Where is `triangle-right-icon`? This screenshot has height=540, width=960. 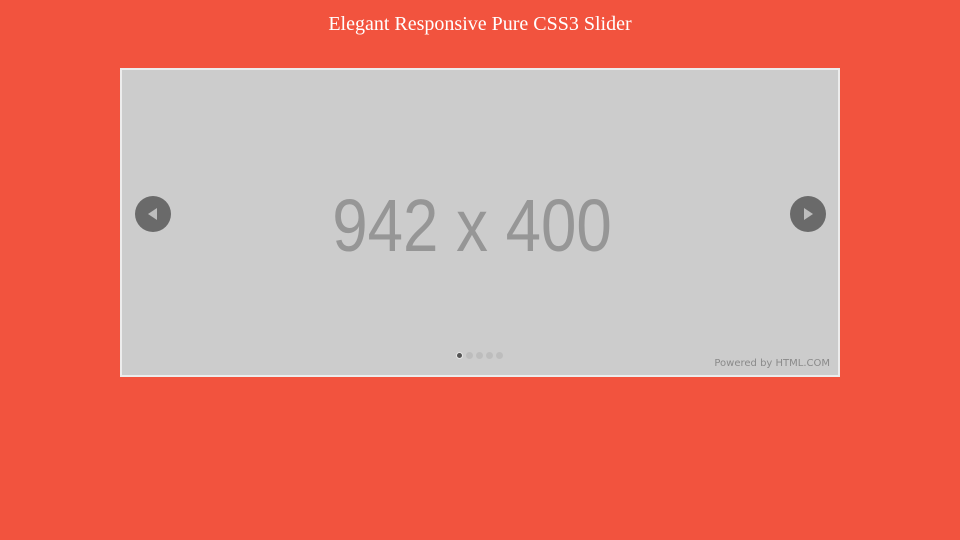
triangle-right-icon is located at coordinates (808, 214).